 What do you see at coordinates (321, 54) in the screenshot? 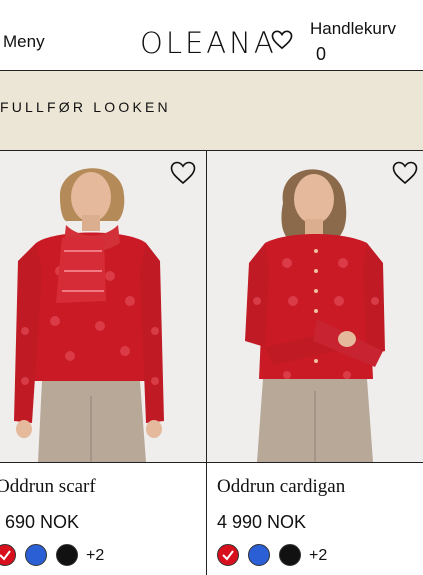
I see `cart-count: 0` at bounding box center [321, 54].